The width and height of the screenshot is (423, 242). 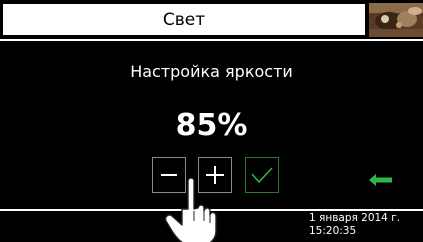 What do you see at coordinates (211, 71) in the screenshot?
I see `brightness-title: Настройка яркости` at bounding box center [211, 71].